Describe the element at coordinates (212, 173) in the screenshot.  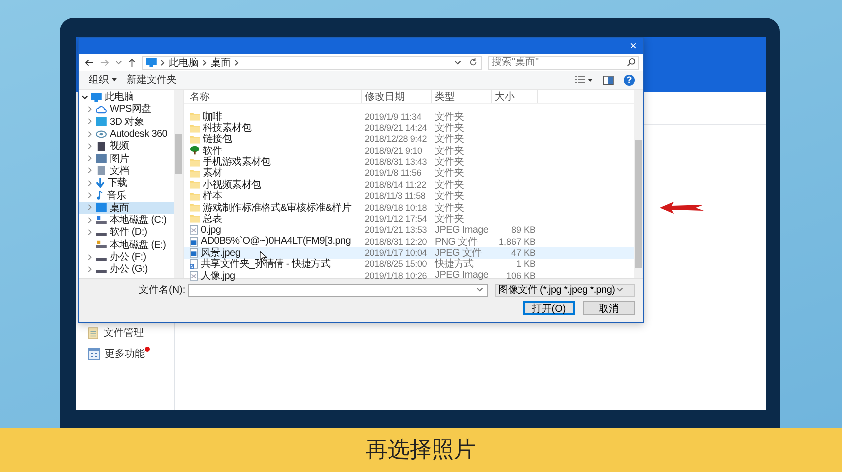
I see `file-name: 素材` at that location.